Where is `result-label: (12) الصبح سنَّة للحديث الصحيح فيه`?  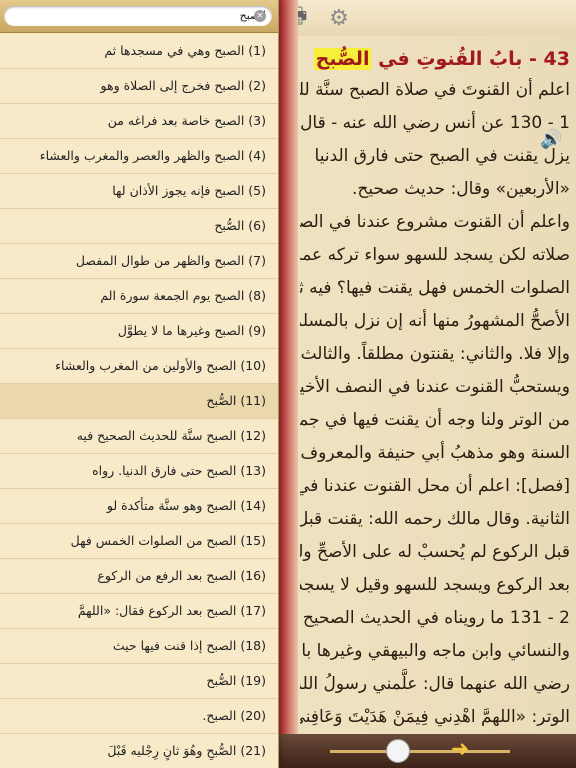
result-label: (12) الصبح سنَّة للحديث الصحيح فيه is located at coordinates (171, 435).